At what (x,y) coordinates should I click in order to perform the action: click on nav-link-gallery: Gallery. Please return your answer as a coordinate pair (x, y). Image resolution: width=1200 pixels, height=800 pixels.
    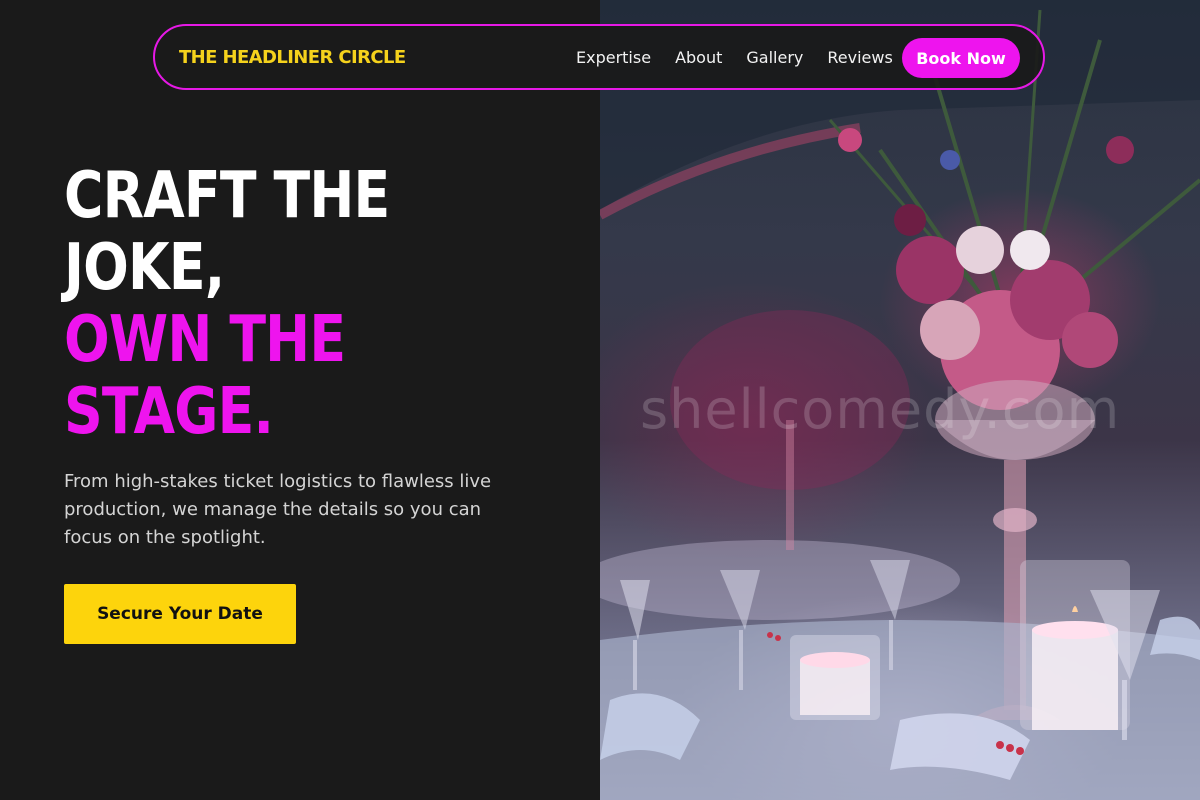
    Looking at the image, I should click on (774, 57).